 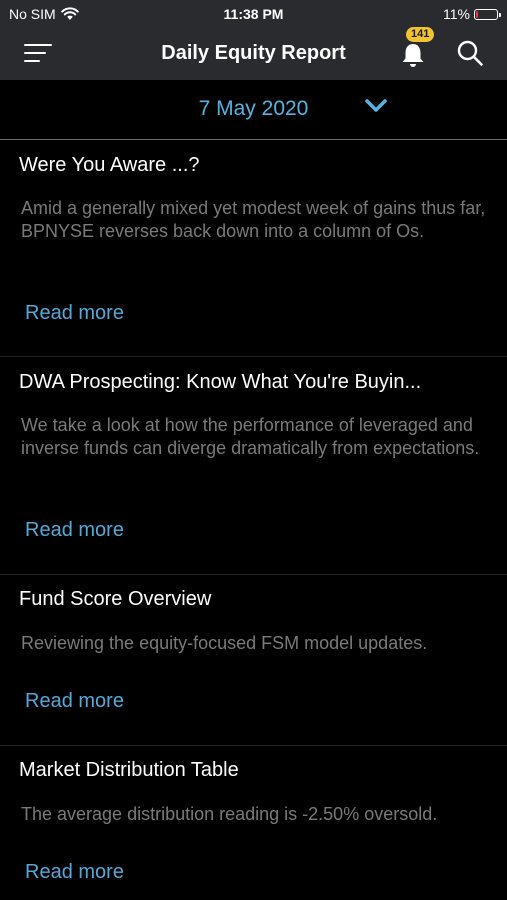 What do you see at coordinates (456, 14) in the screenshot?
I see `battery-percent: 11%` at bounding box center [456, 14].